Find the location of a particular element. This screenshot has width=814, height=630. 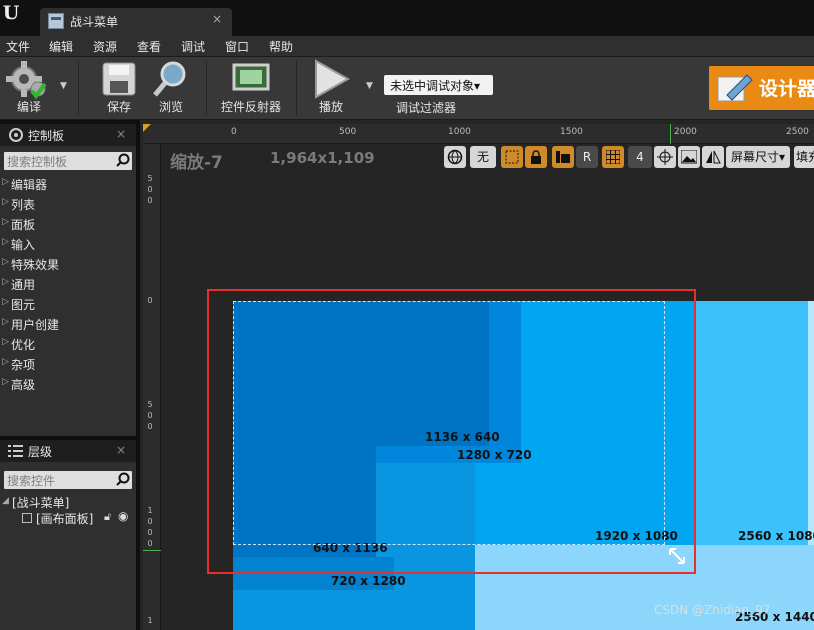

world-space-icon is located at coordinates (455, 157).